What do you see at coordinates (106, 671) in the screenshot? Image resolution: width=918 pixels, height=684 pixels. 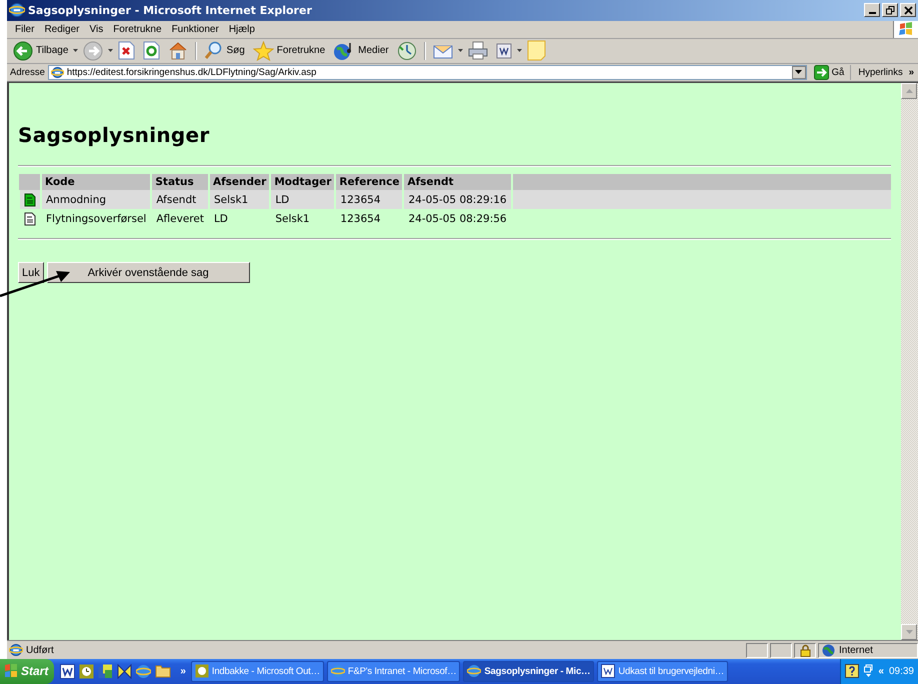 I see `chart-icon` at bounding box center [106, 671].